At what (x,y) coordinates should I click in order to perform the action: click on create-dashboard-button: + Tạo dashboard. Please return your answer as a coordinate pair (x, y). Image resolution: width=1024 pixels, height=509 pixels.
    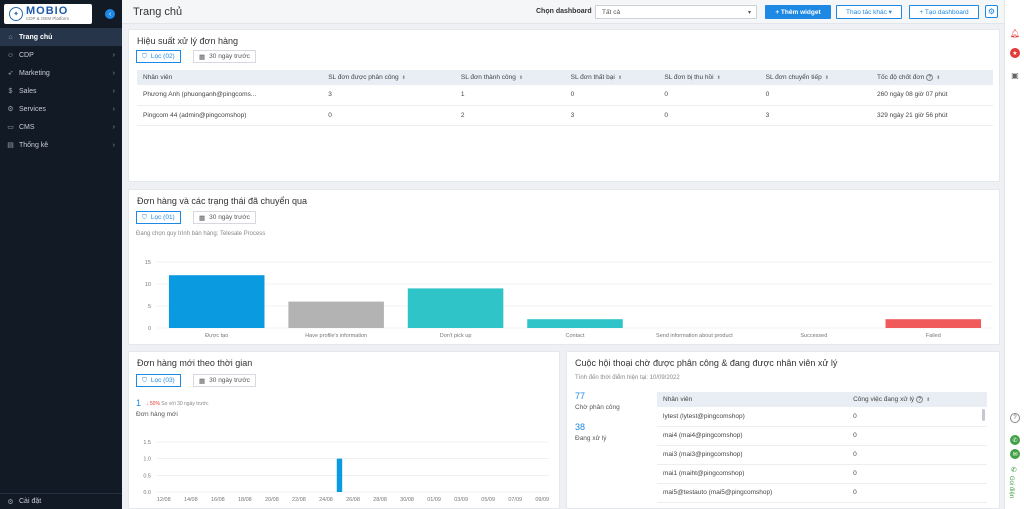
    Looking at the image, I should click on (944, 12).